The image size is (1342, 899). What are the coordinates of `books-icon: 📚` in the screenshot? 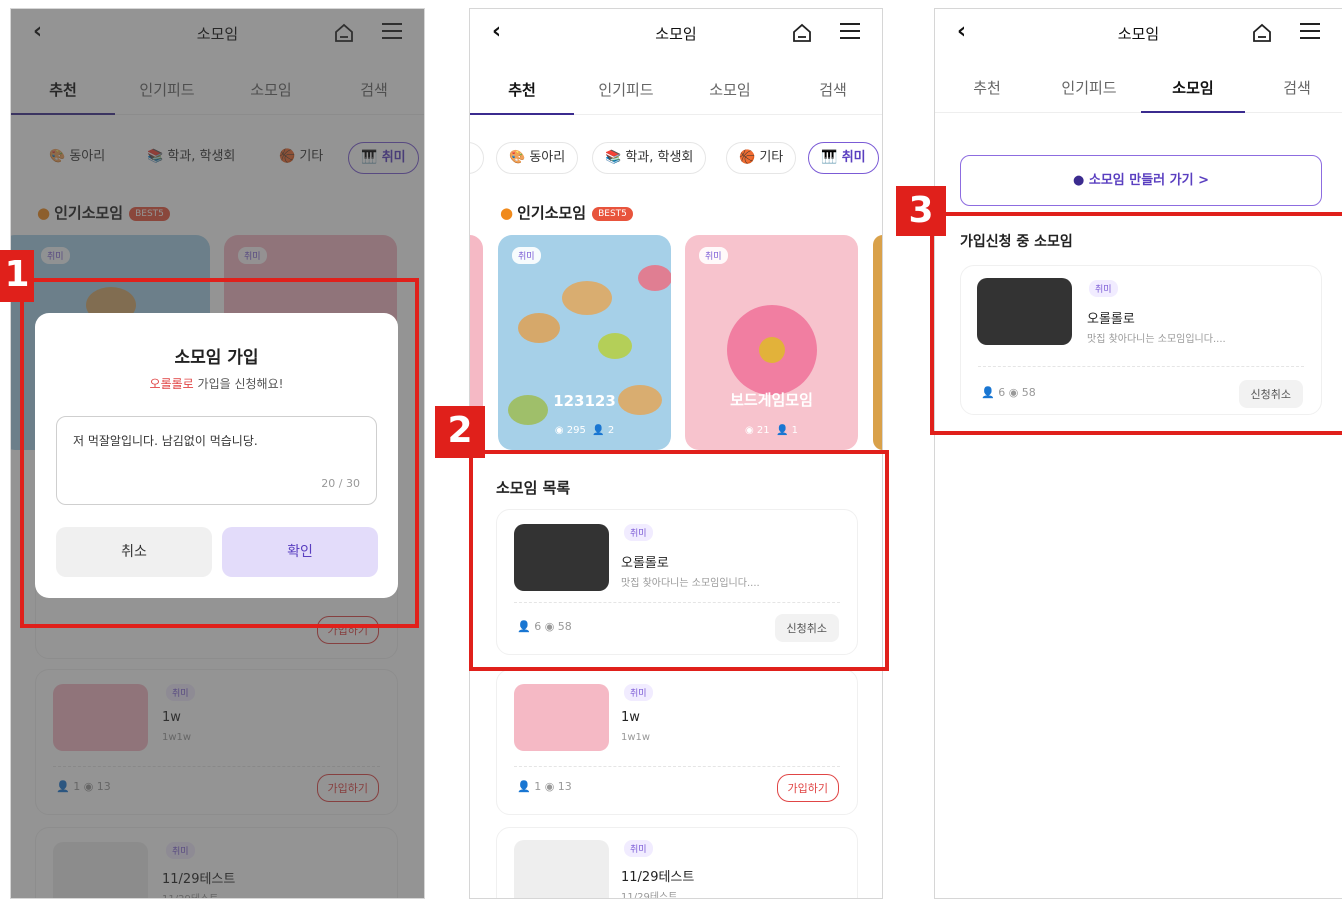 It's located at (613, 157).